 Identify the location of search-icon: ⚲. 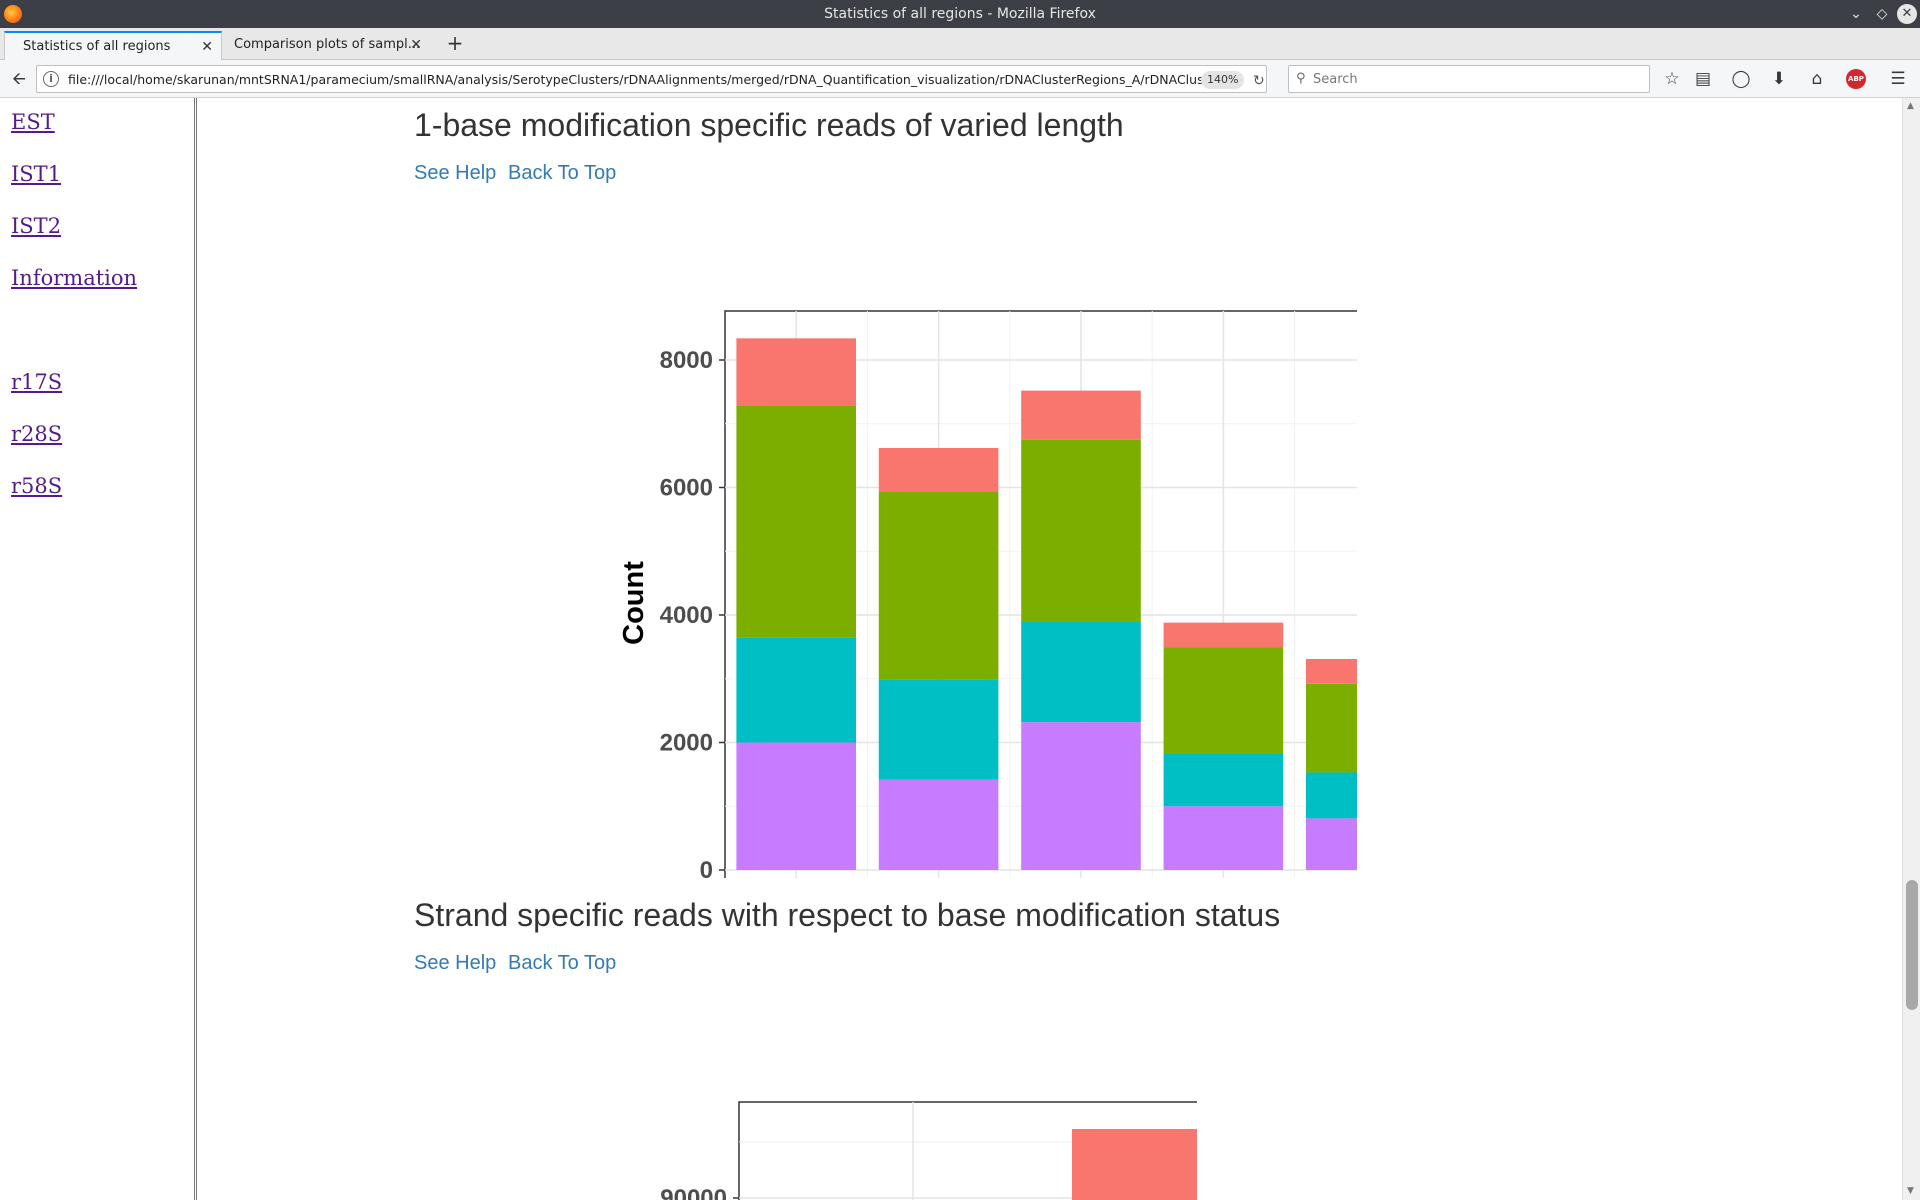
(1301, 78).